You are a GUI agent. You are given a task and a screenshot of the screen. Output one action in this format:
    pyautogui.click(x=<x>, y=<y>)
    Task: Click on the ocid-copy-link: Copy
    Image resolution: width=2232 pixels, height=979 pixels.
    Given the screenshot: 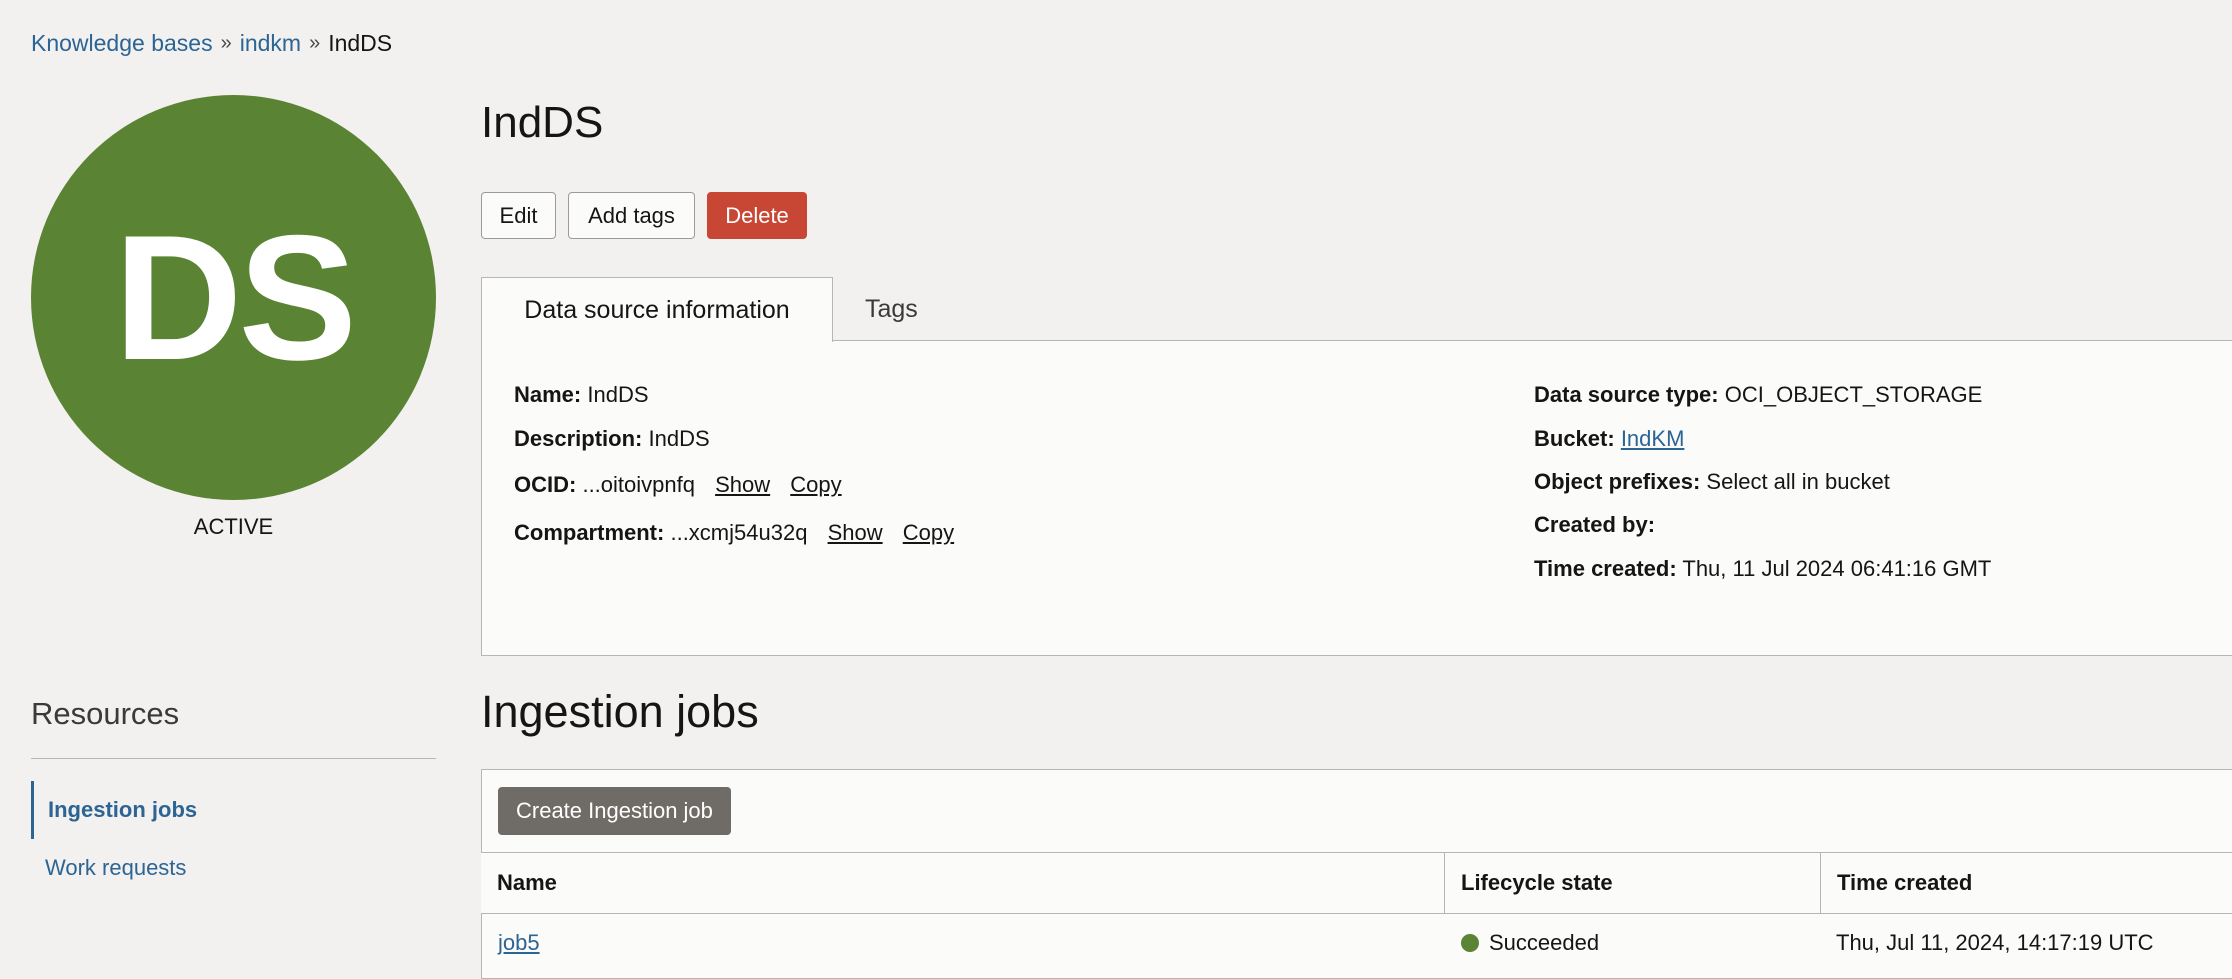 What is the action you would take?
    pyautogui.click(x=815, y=484)
    